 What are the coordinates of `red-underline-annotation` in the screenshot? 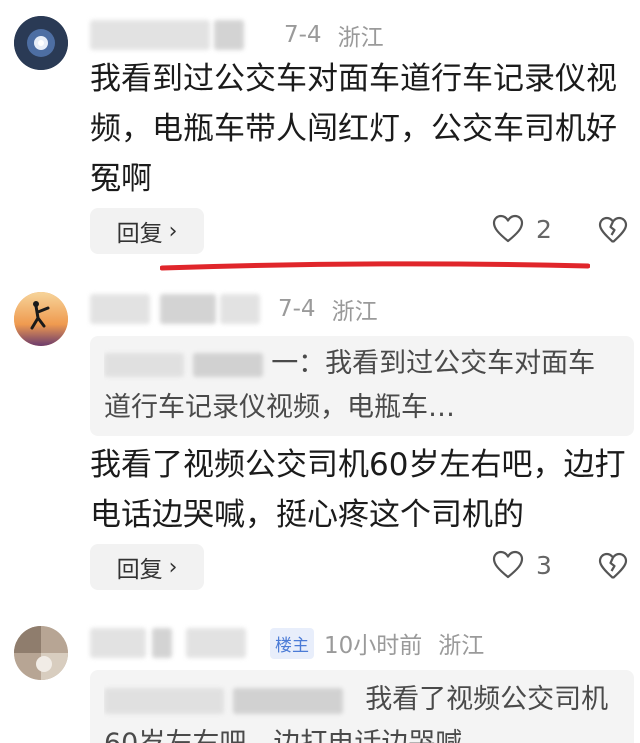 It's located at (375, 266).